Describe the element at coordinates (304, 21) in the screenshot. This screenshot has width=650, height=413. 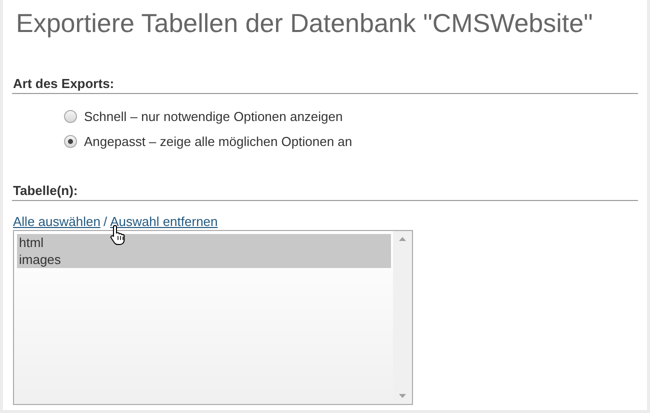
I see `page-title: Exportiere Tabellen der Datenbank "CMSWebsite"` at that location.